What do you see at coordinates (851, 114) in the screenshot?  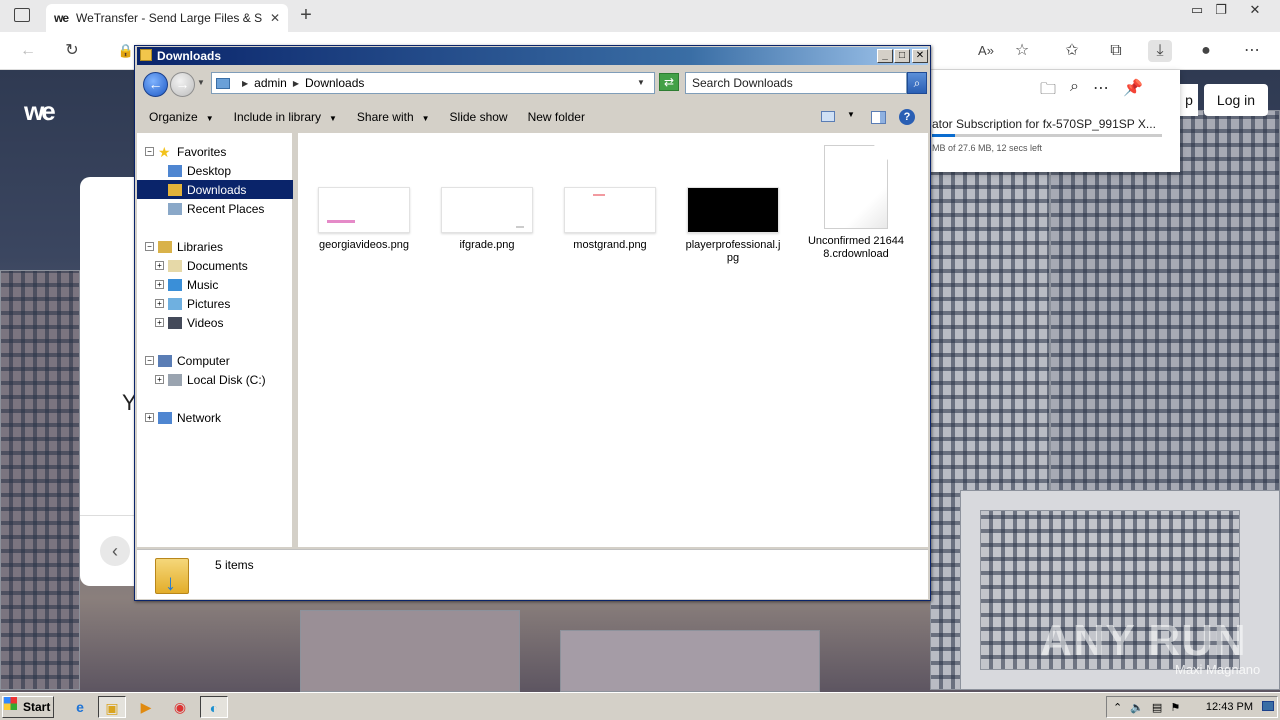 I see `view-dropdown-icon: ▼` at bounding box center [851, 114].